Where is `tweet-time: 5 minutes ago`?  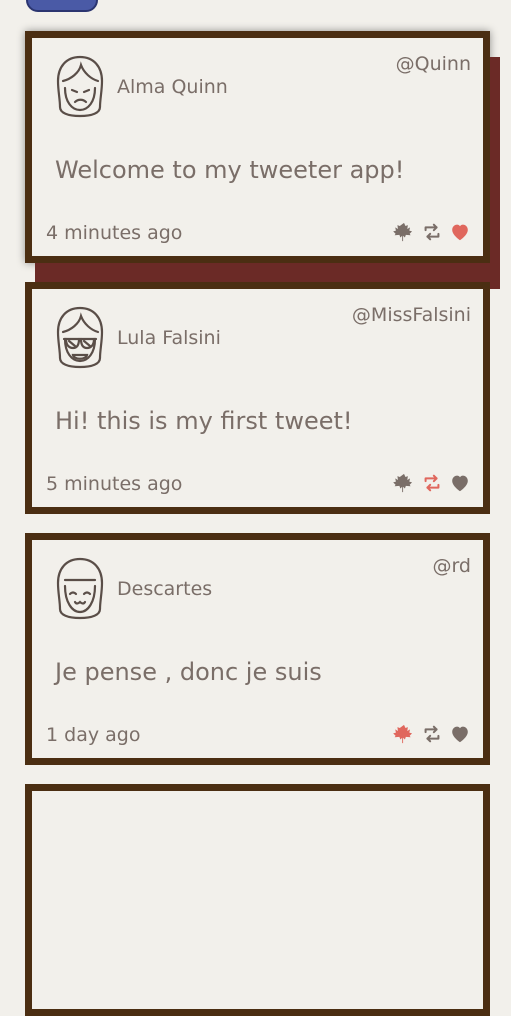
tweet-time: 5 minutes ago is located at coordinates (114, 484).